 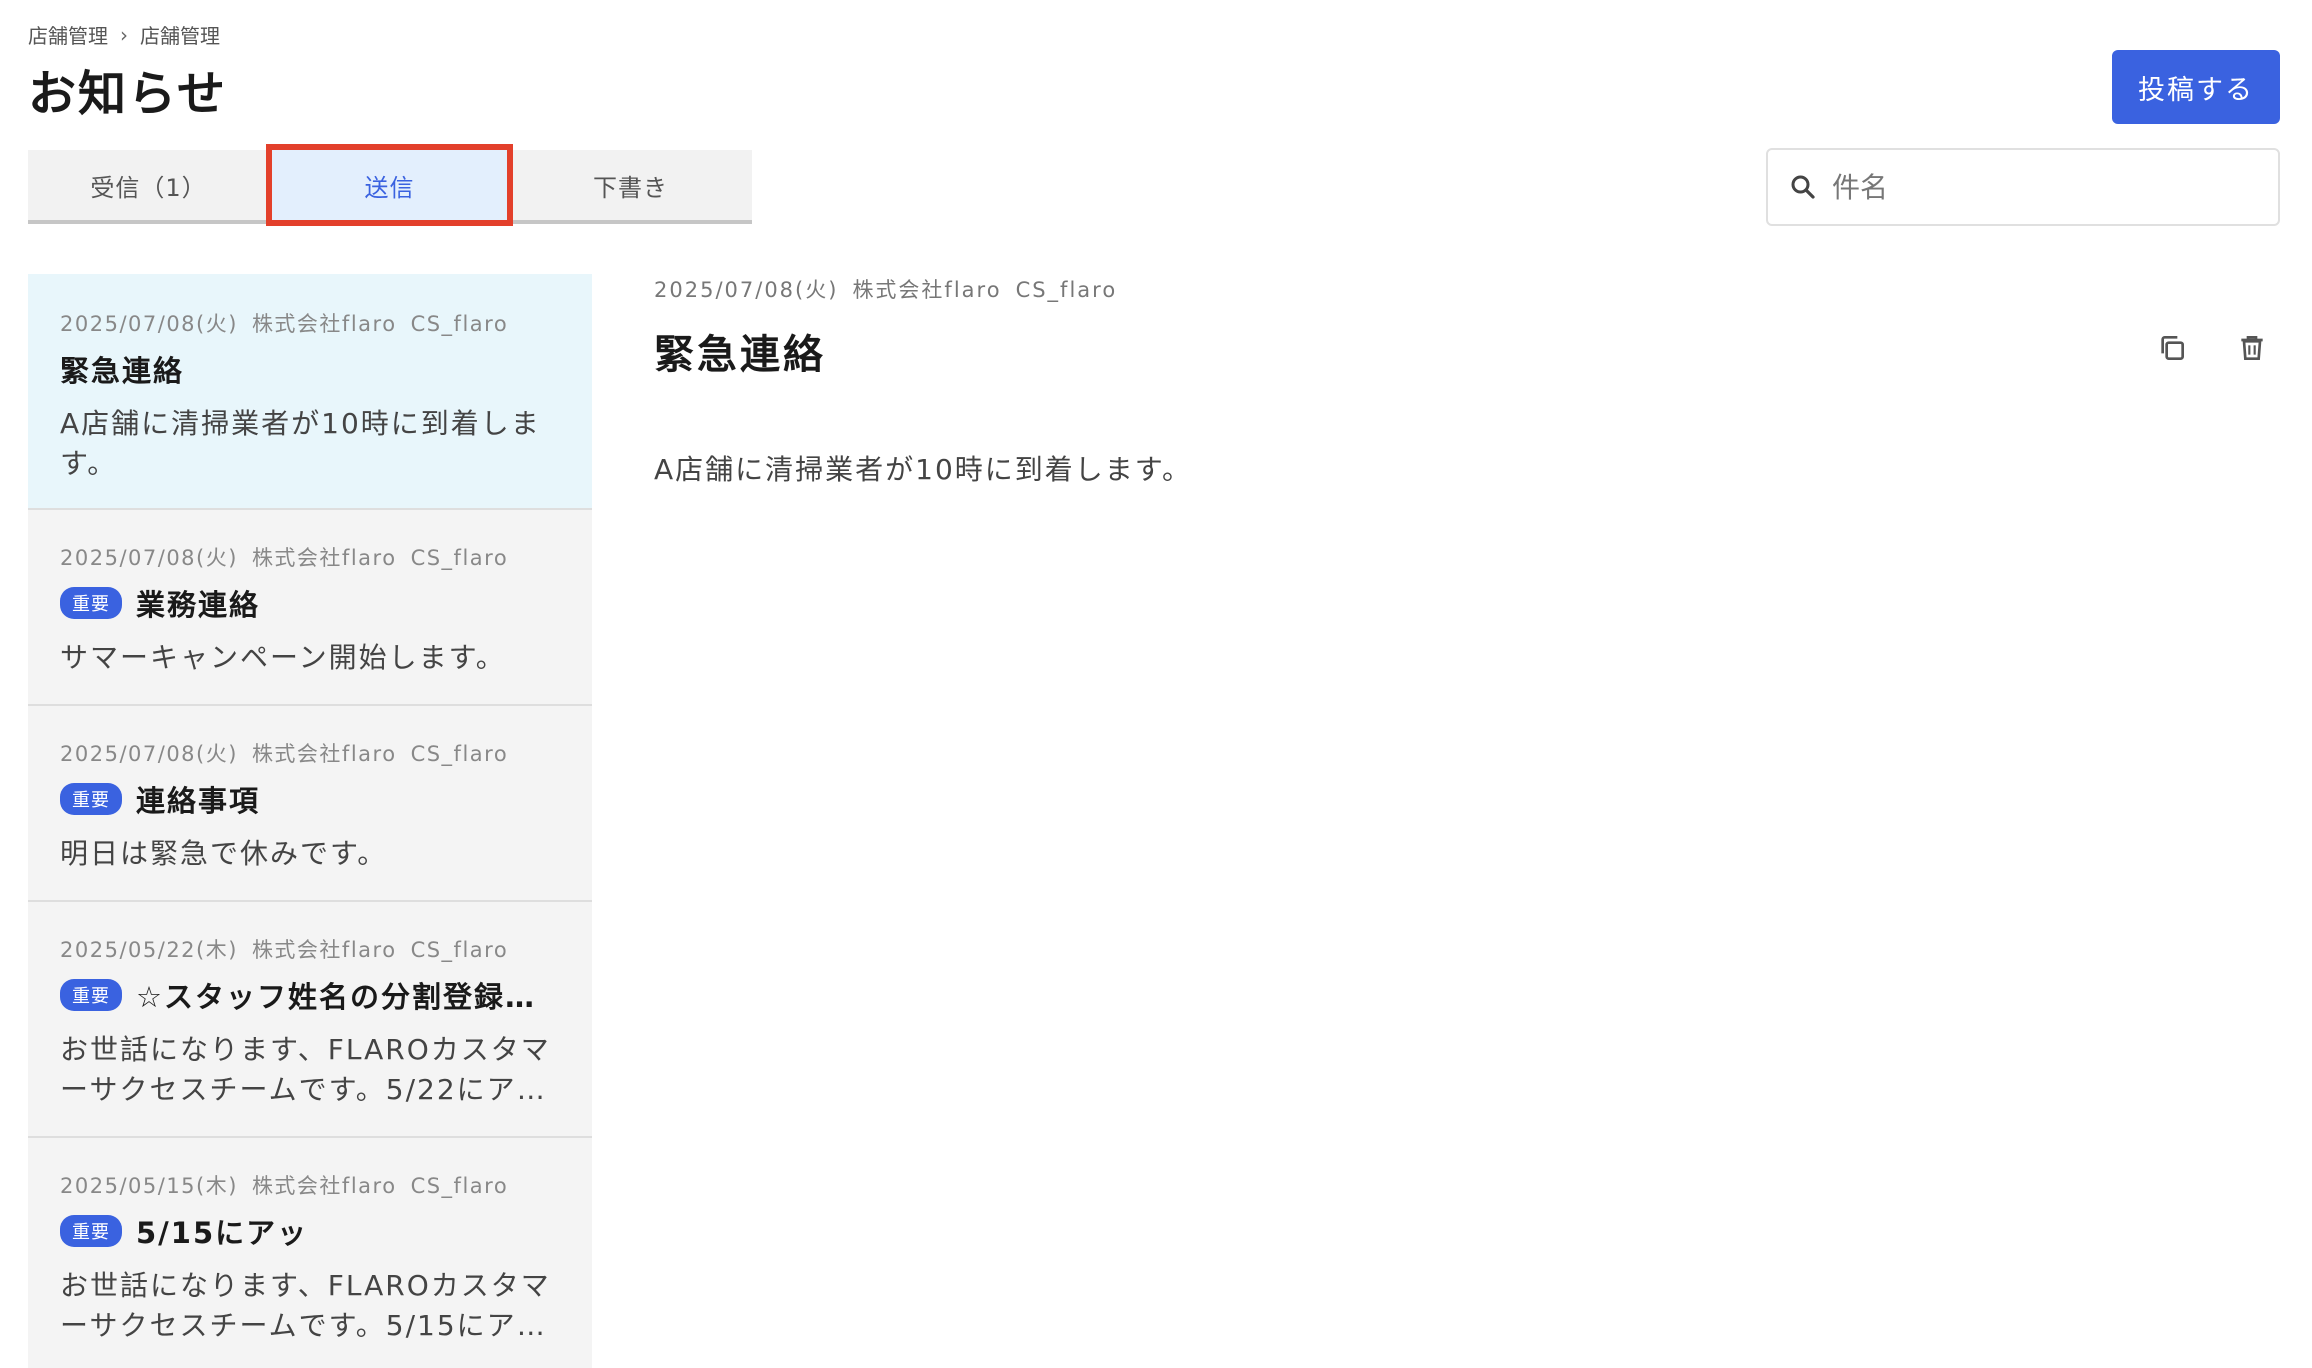 What do you see at coordinates (310, 799) in the screenshot?
I see `message-title-row: 重要 連絡事項` at bounding box center [310, 799].